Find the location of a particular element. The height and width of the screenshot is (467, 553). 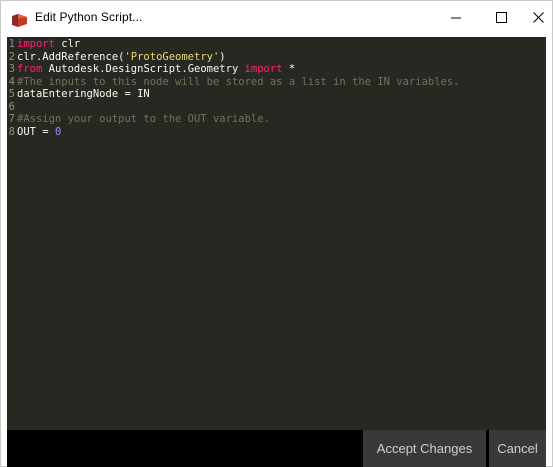

close-icon is located at coordinates (538, 17).